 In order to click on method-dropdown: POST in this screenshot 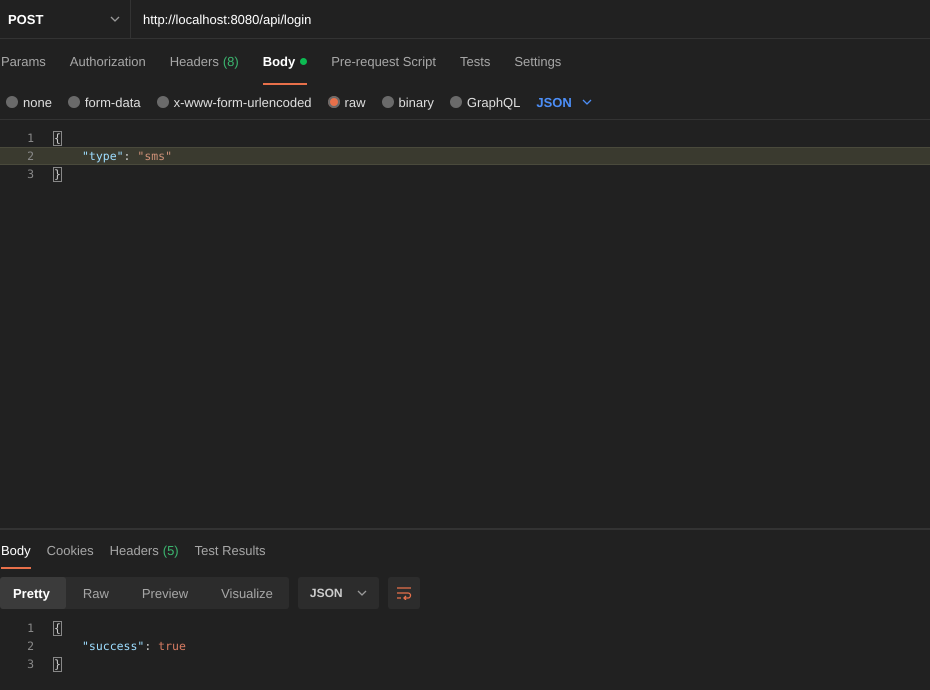, I will do `click(65, 19)`.